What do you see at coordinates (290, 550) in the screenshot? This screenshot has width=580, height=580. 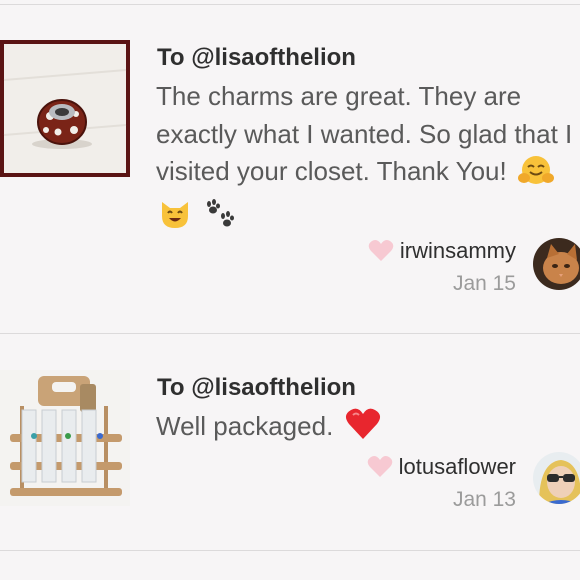 I see `divider` at bounding box center [290, 550].